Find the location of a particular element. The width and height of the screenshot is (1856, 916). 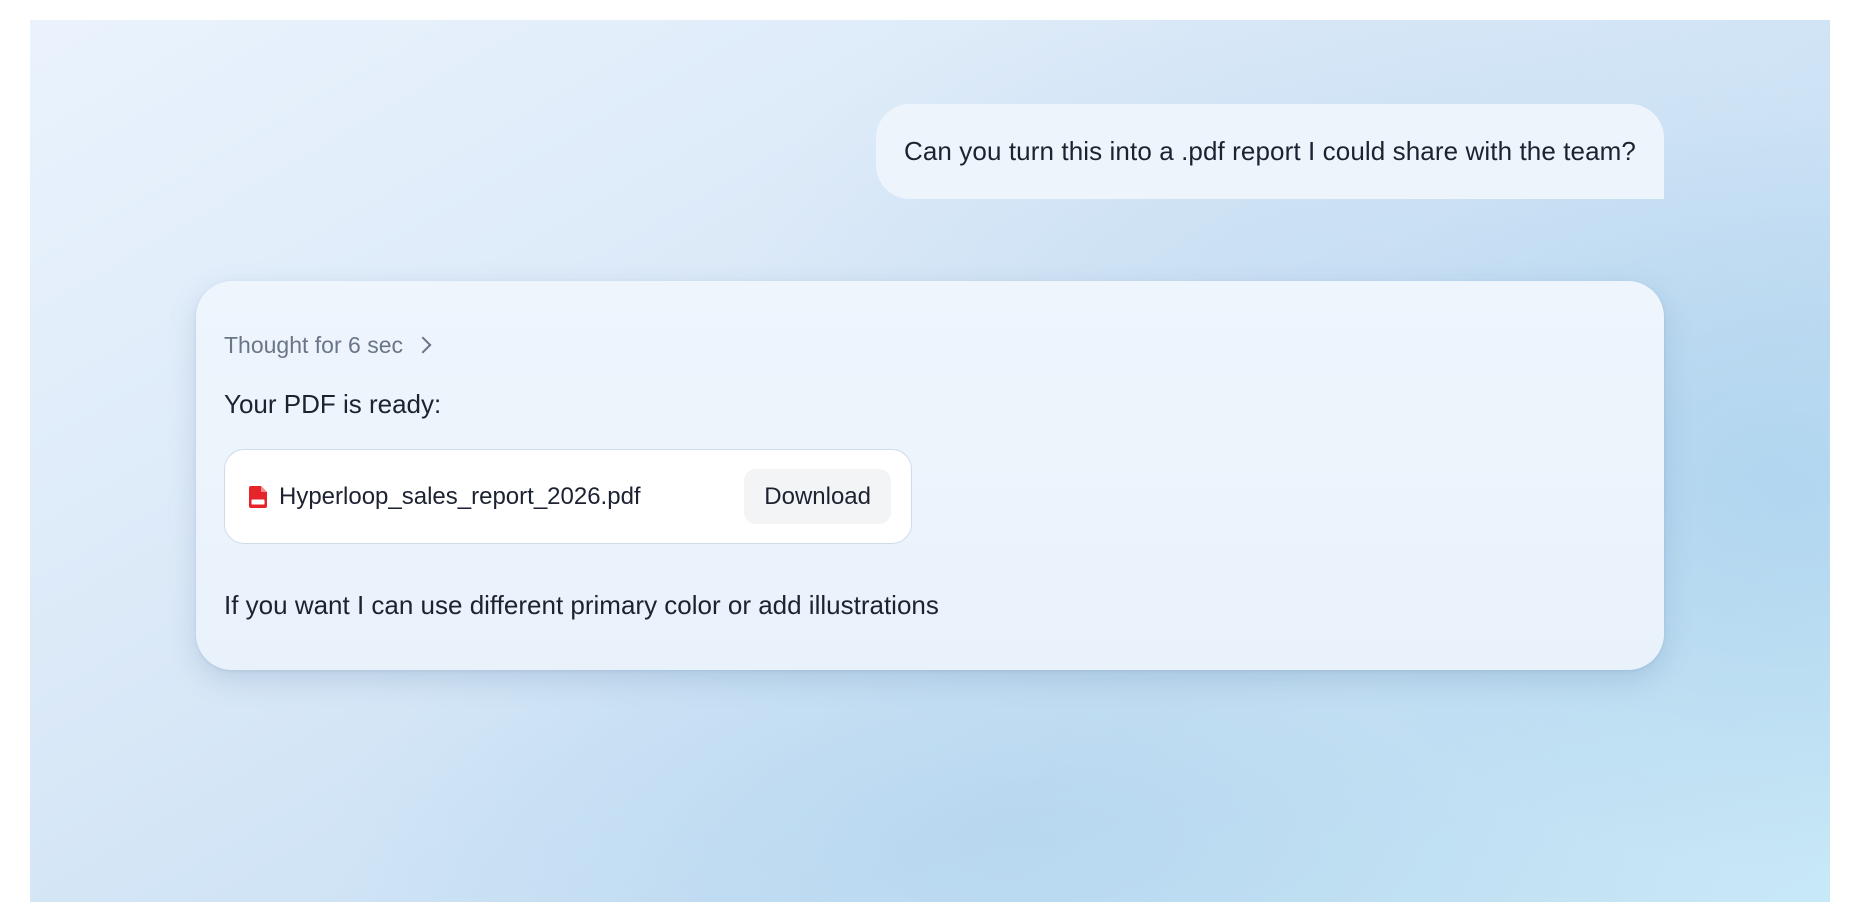

thought-toggle: Thought for 6 sec is located at coordinates (328, 345).